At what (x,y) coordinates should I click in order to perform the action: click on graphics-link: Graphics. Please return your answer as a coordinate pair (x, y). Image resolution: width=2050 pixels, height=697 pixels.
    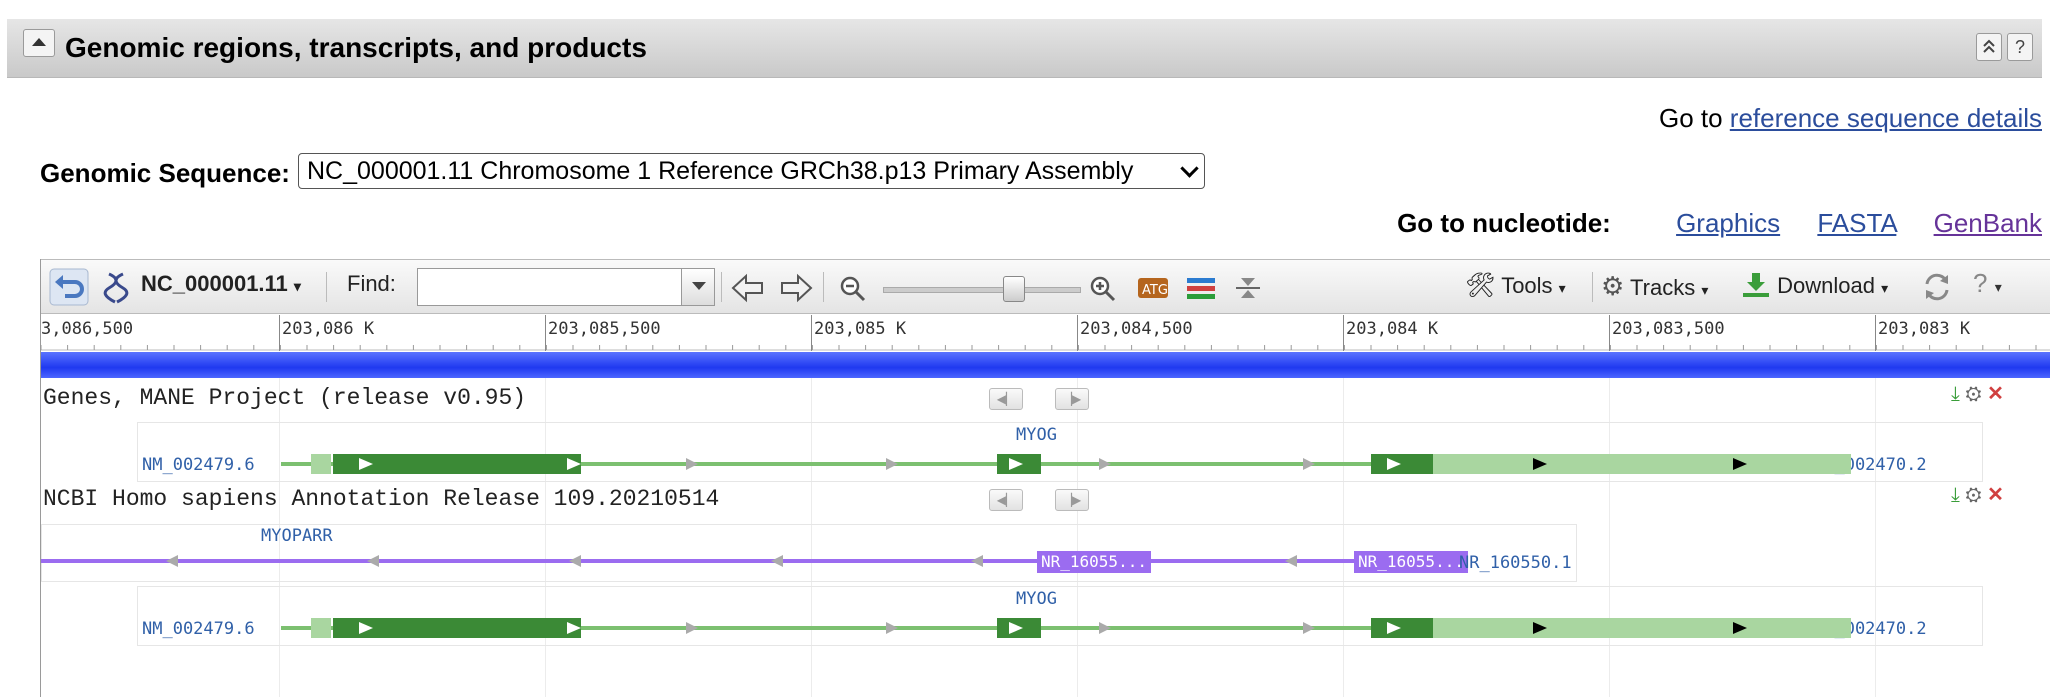
    Looking at the image, I should click on (1728, 223).